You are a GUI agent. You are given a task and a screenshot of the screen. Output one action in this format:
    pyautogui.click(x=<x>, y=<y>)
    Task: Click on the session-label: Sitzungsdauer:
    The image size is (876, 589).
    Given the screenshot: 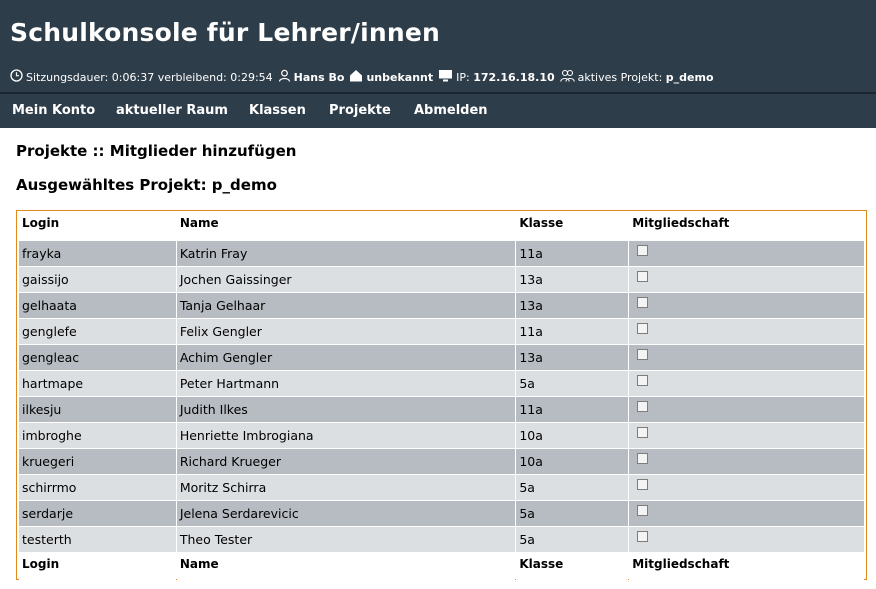 What is the action you would take?
    pyautogui.click(x=67, y=77)
    